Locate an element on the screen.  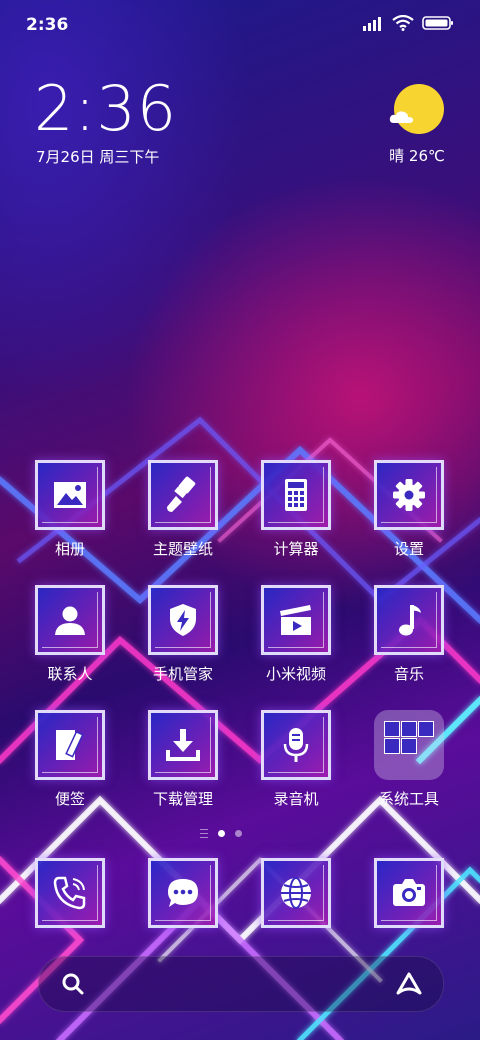
app-settings: 设置 is located at coordinates (409, 516).